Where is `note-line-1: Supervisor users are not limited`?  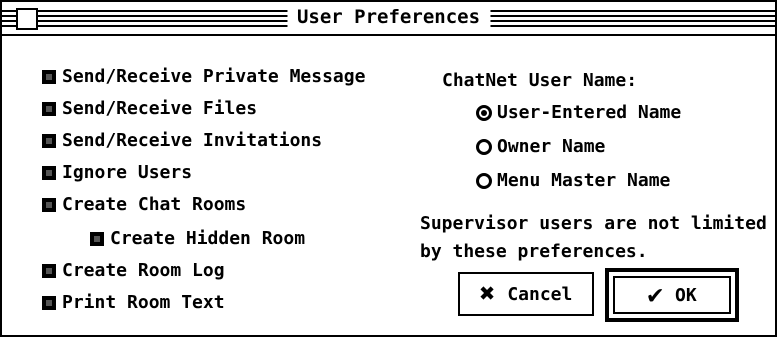
note-line-1: Supervisor users are not limited is located at coordinates (593, 223).